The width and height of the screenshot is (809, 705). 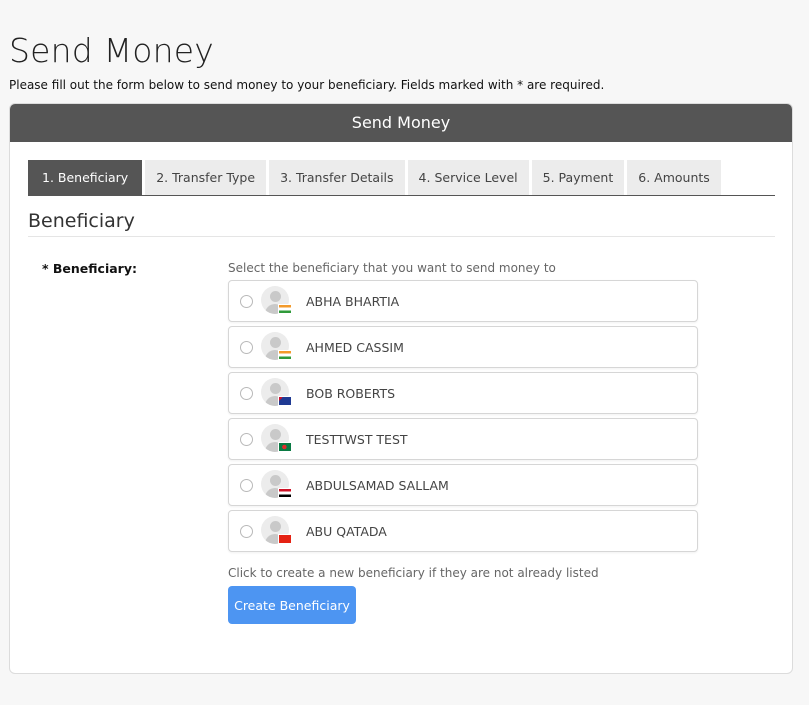 I want to click on beneficiary-name: ABU QATADA, so click(x=346, y=531).